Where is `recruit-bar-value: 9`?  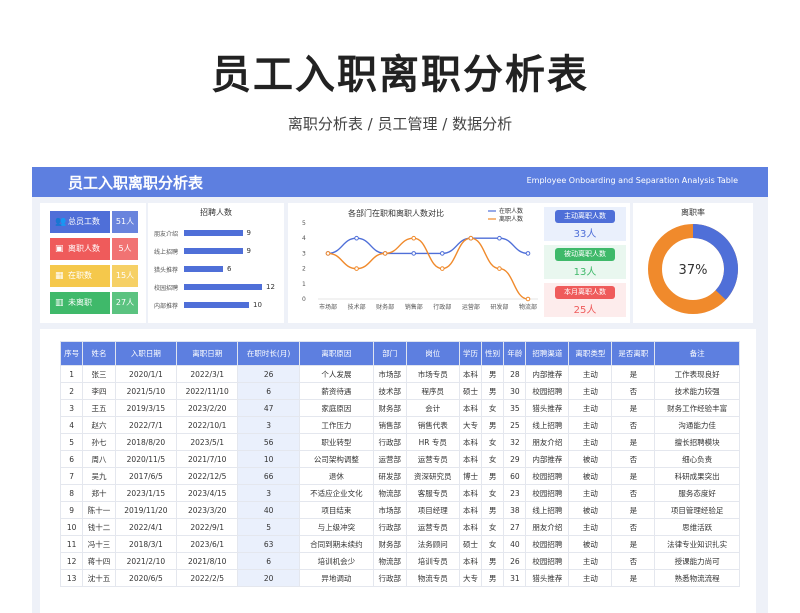 recruit-bar-value: 9 is located at coordinates (248, 233).